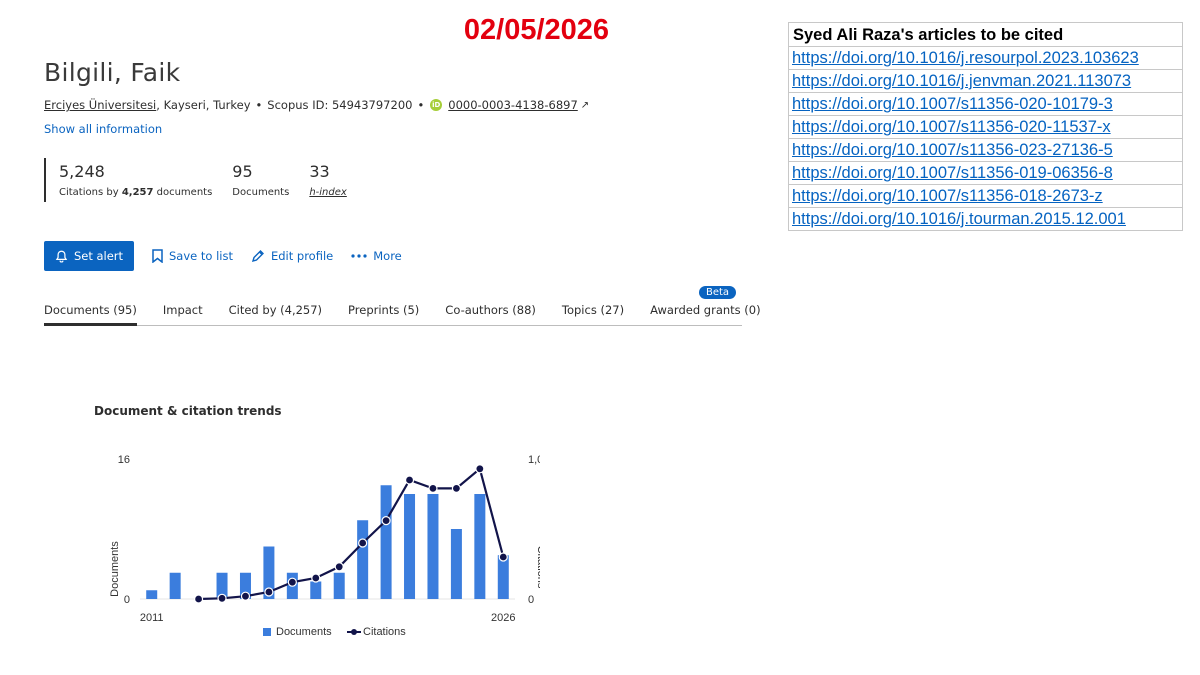  What do you see at coordinates (585, 105) in the screenshot?
I see `external-link-icon: ↗` at bounding box center [585, 105].